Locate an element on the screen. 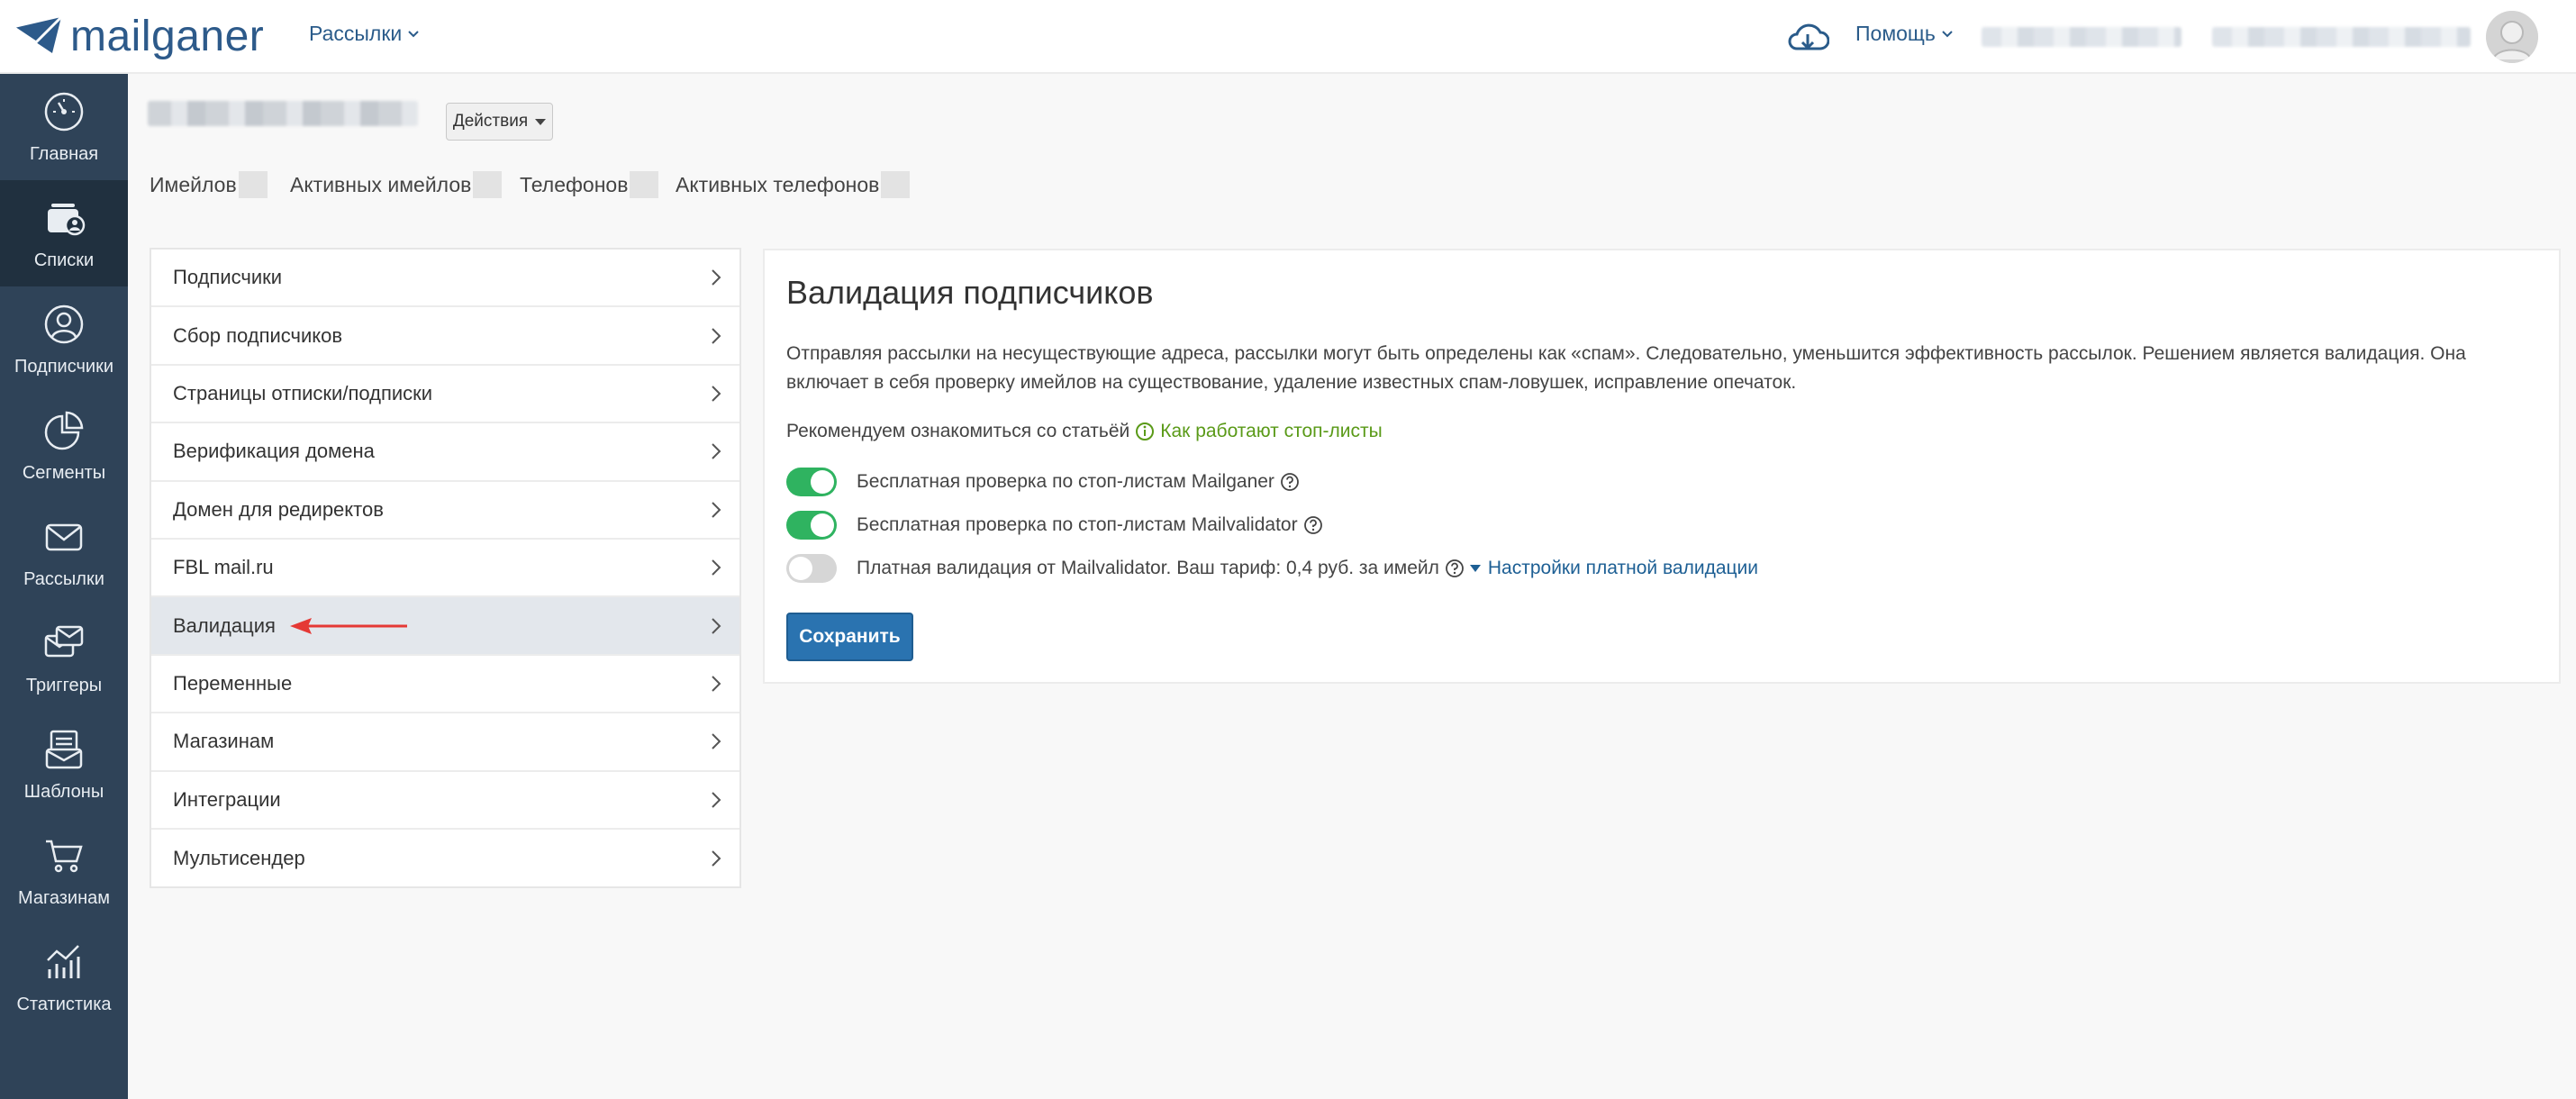 This screenshot has height=1099, width=2576. sidebar-item-label: Магазинам is located at coordinates (64, 898).